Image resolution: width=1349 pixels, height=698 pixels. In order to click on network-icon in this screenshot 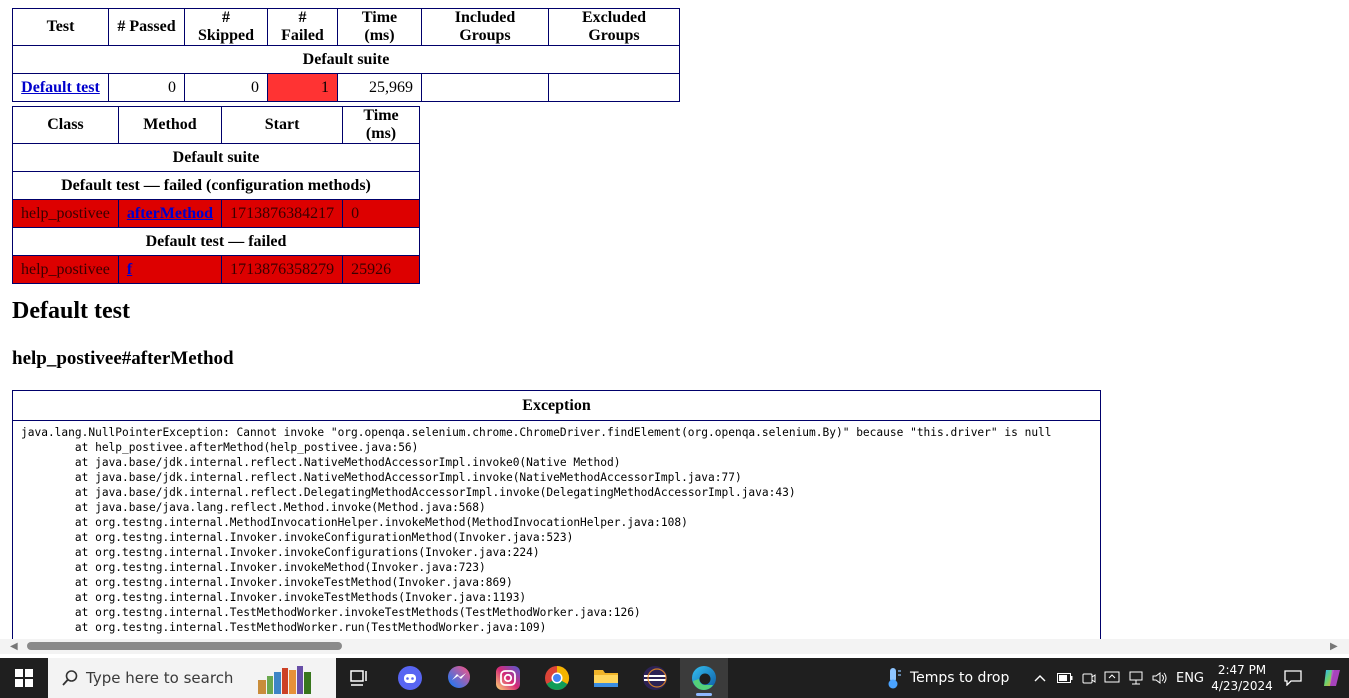, I will do `click(1137, 678)`.